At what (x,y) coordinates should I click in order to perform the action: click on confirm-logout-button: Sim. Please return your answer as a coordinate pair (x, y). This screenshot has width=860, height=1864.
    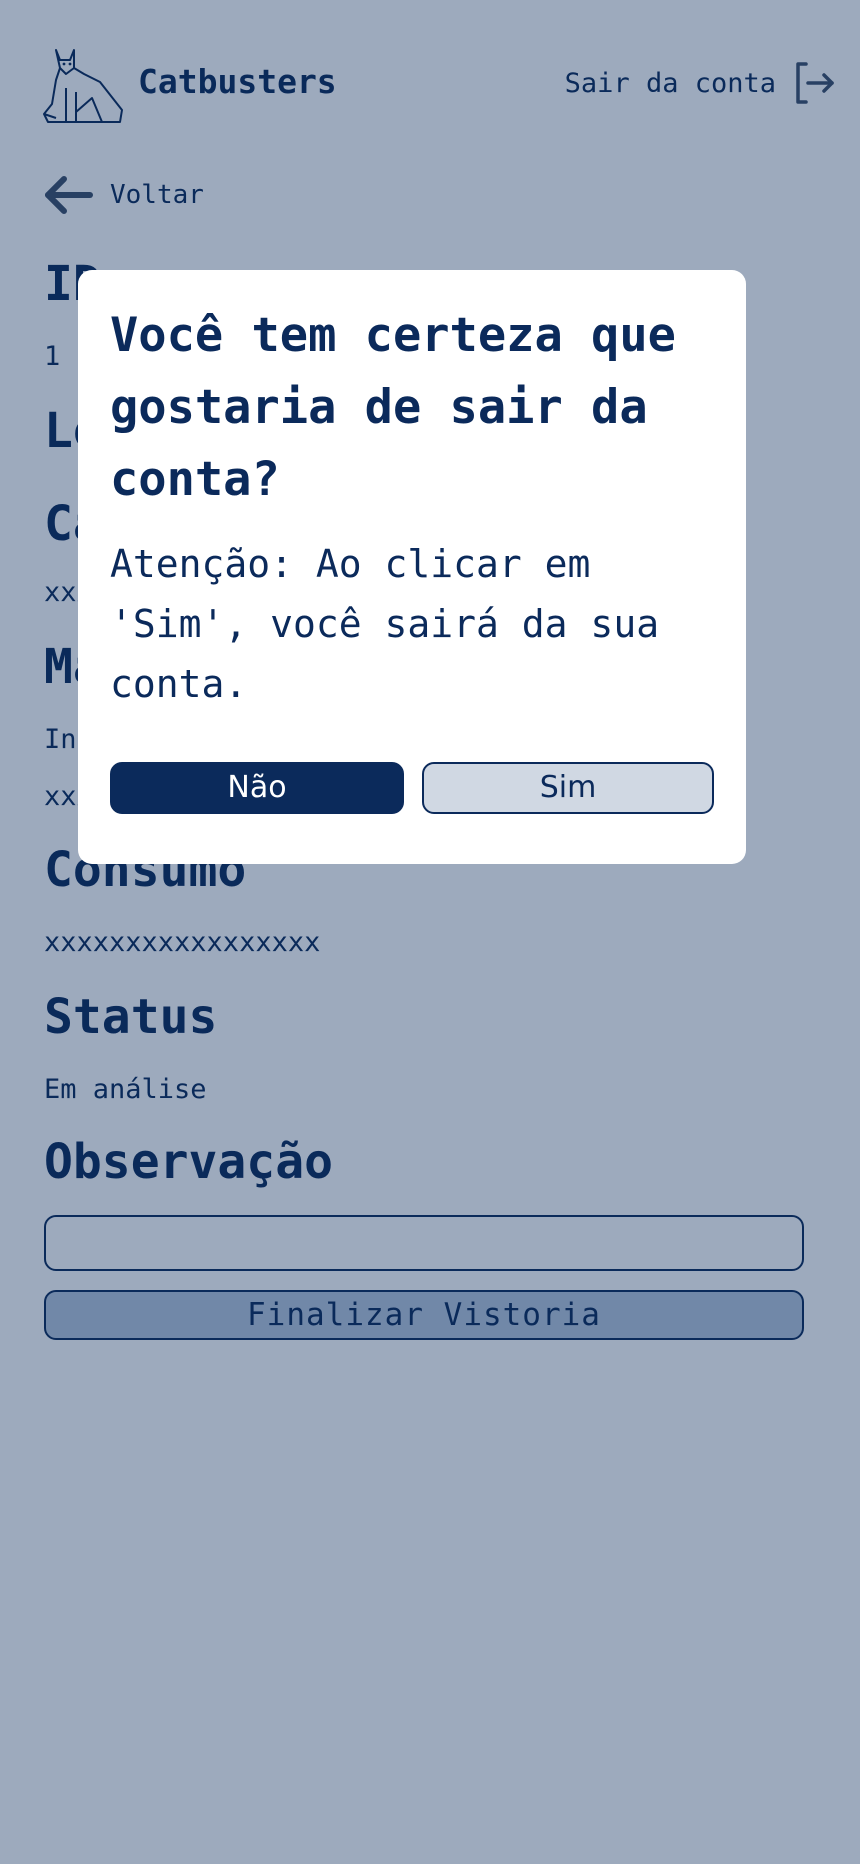
    Looking at the image, I should click on (568, 788).